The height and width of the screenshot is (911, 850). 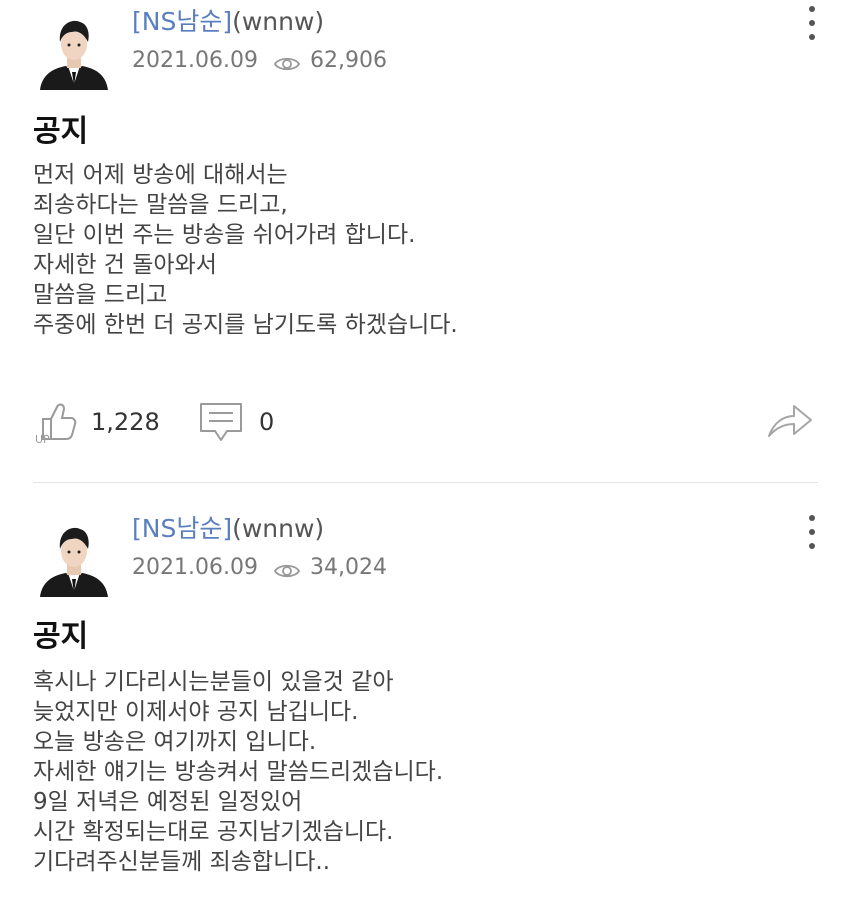 I want to click on body-line: 9일 저녁은 예정된 일정있어, so click(x=168, y=802).